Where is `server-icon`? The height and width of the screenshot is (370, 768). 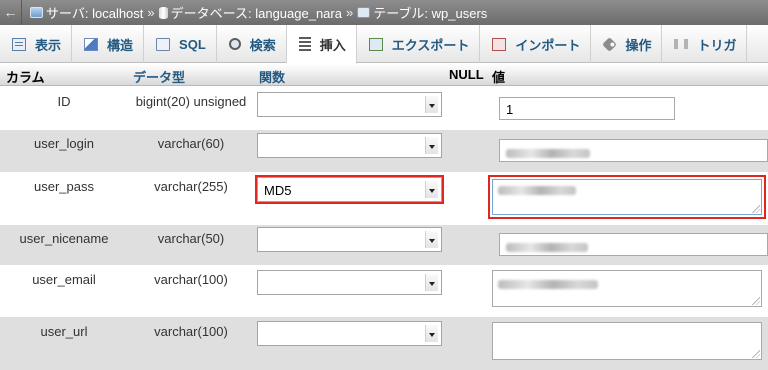 server-icon is located at coordinates (36, 12).